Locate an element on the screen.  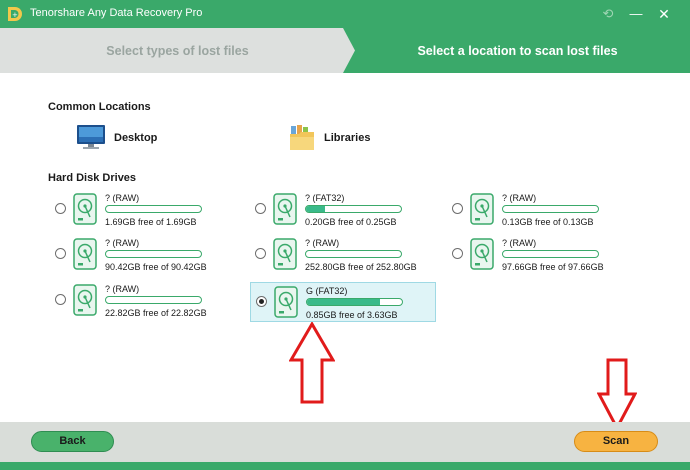
drive-item: ? (RAW) 97.66GB free of 97.66GB is located at coordinates (540, 255).